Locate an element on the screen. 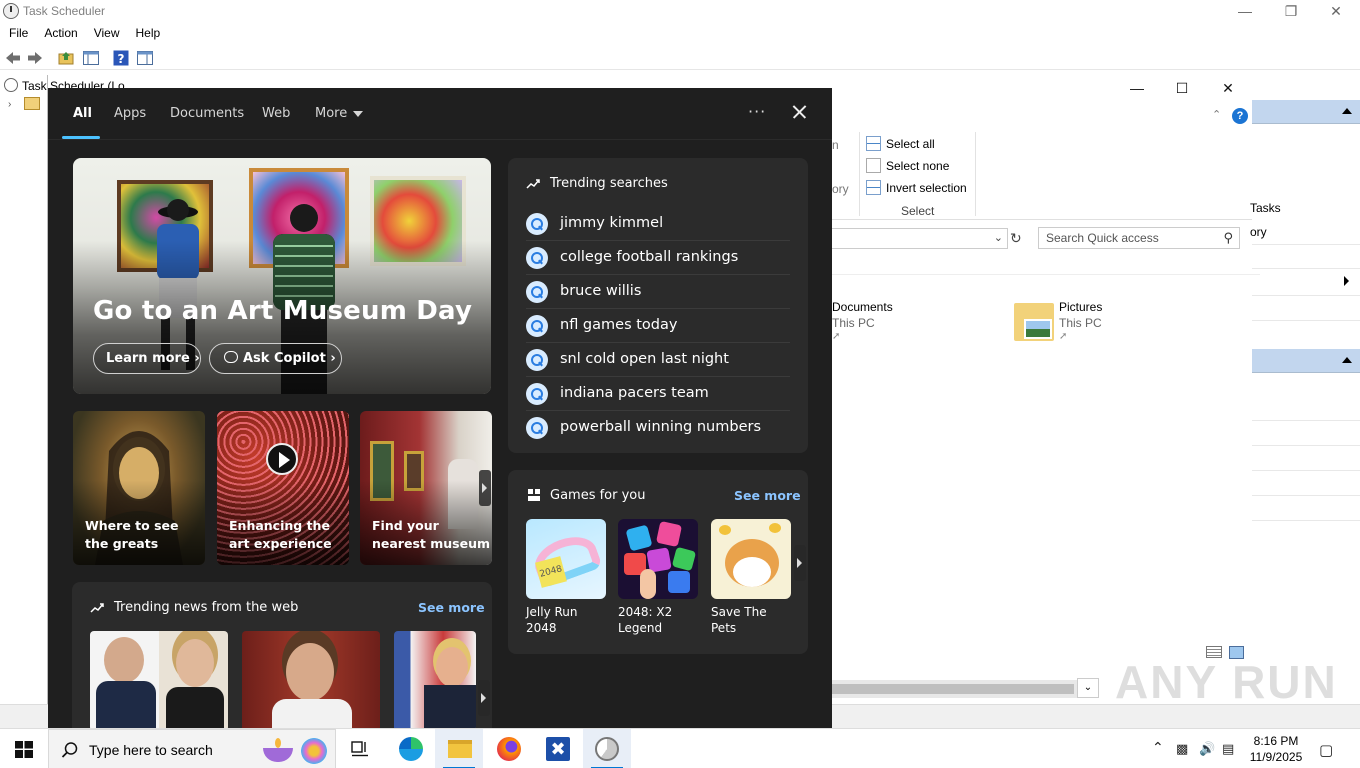 Image resolution: width=1360 pixels, height=768 pixels. game-tile: 2048 Jelly Run 2048 is located at coordinates (566, 577).